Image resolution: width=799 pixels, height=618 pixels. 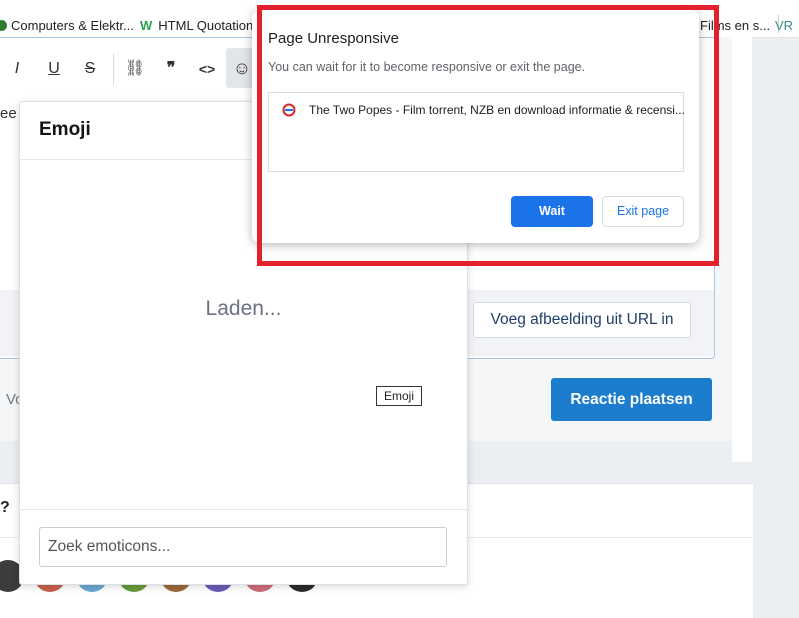 What do you see at coordinates (135, 69) in the screenshot?
I see `link-icon: ⛓` at bounding box center [135, 69].